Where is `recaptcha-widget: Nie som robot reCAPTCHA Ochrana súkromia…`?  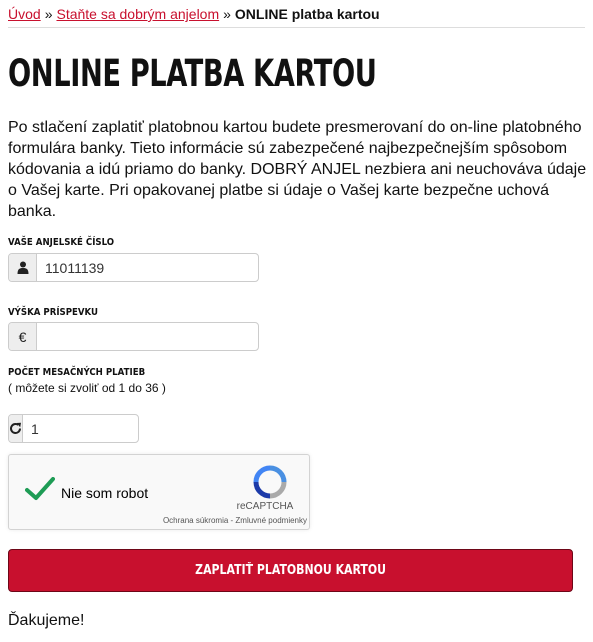 recaptcha-widget: Nie som robot reCAPTCHA Ochrana súkromia… is located at coordinates (159, 492).